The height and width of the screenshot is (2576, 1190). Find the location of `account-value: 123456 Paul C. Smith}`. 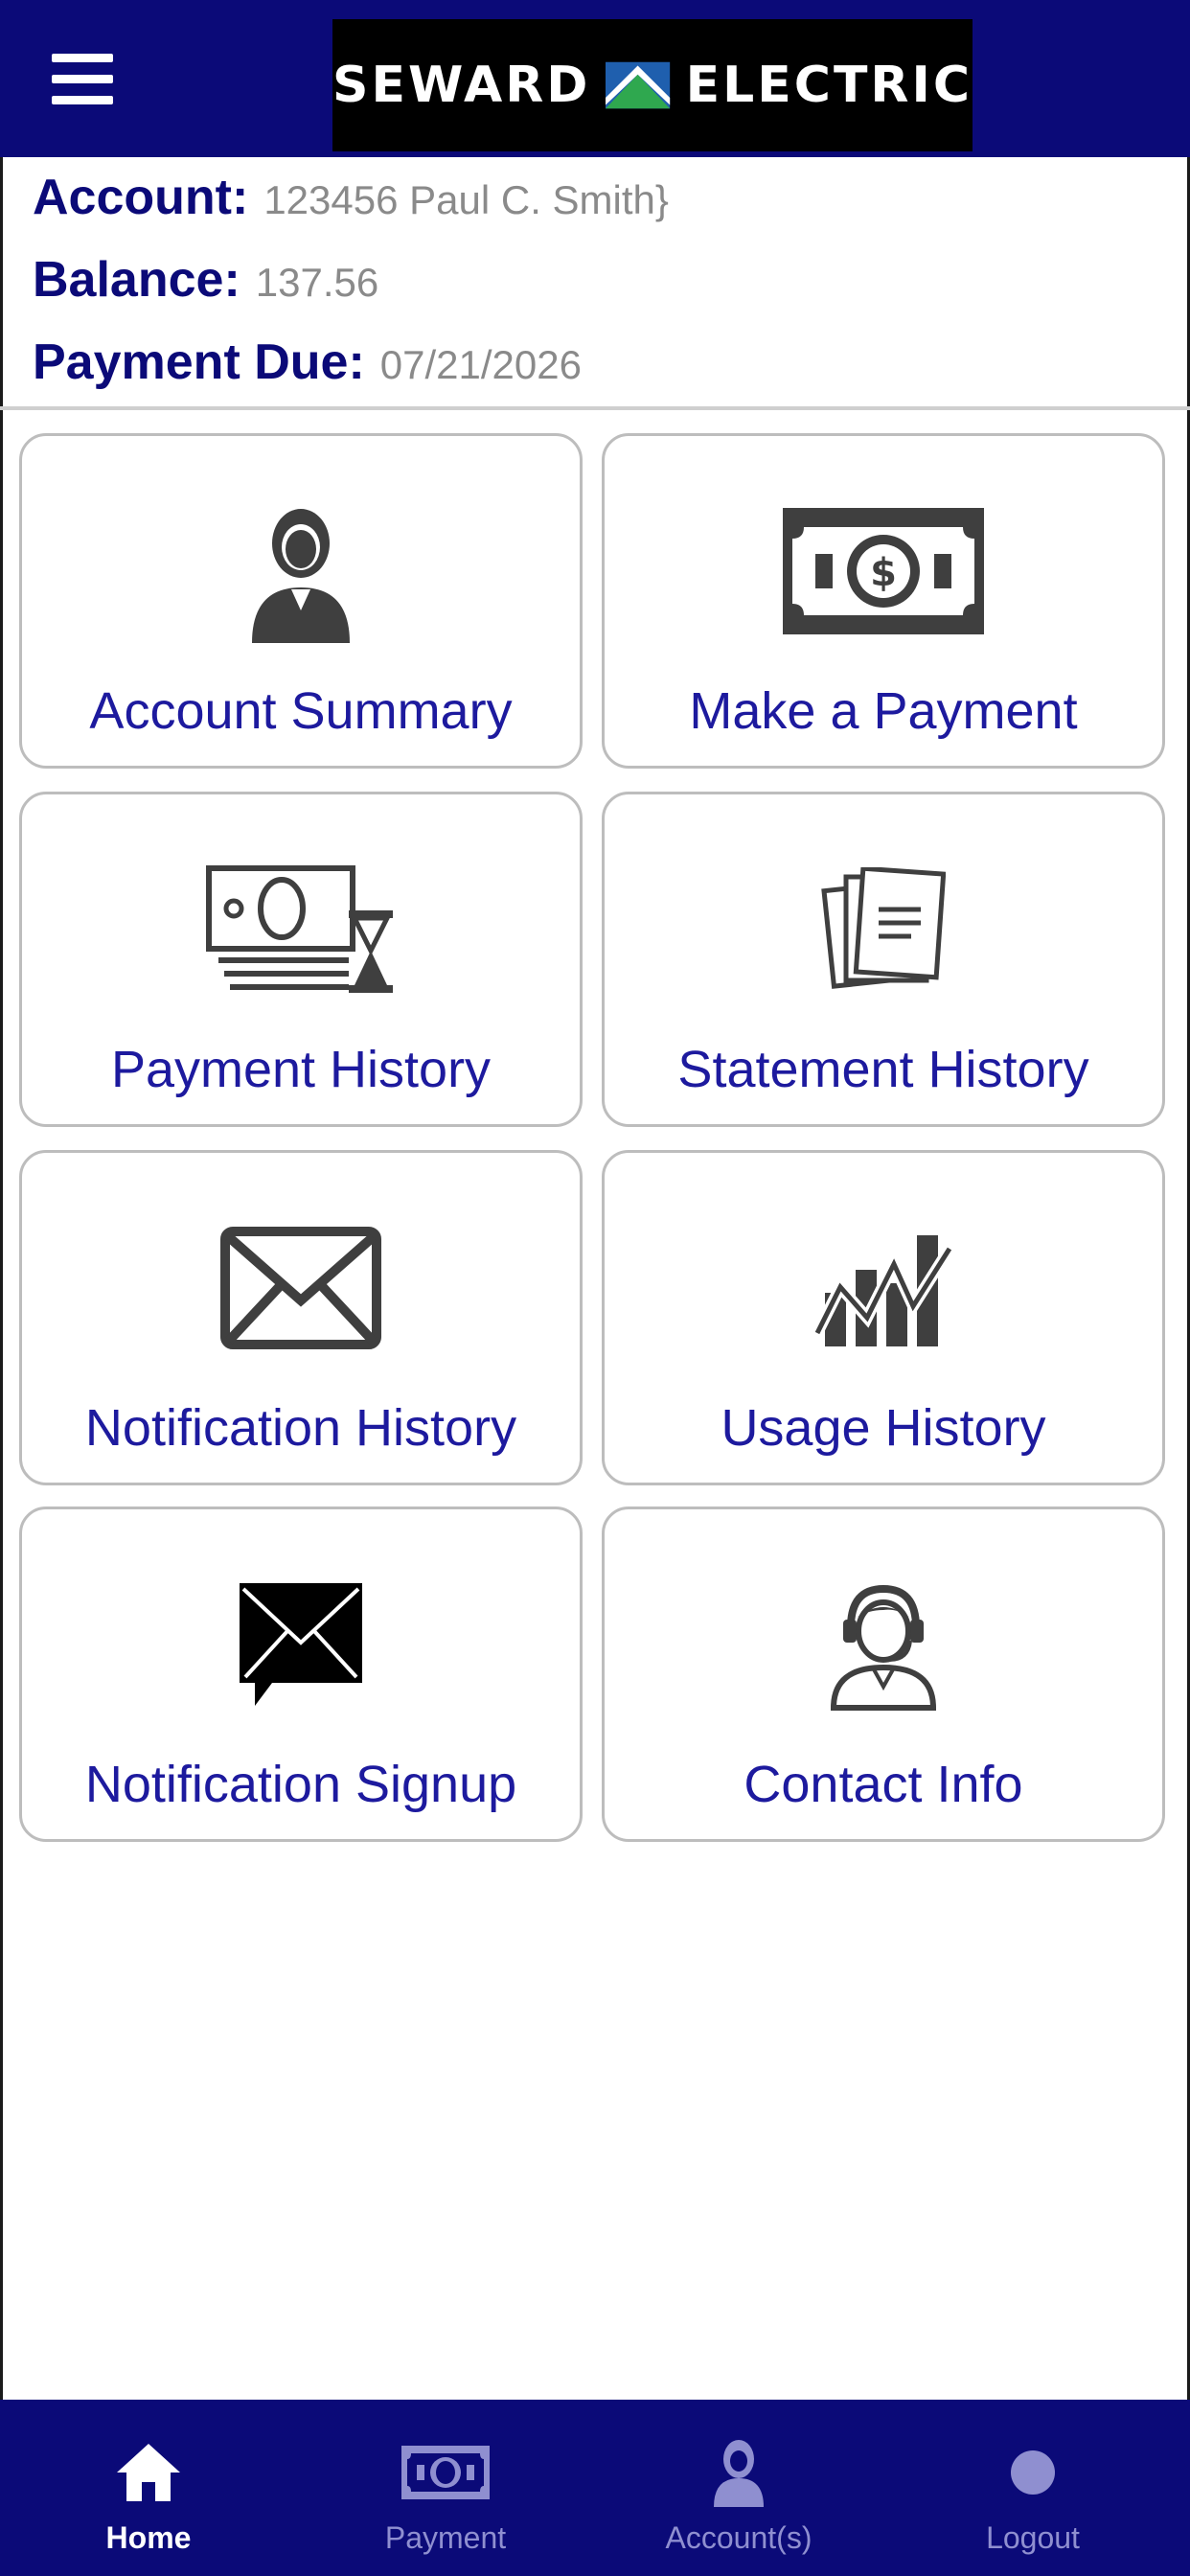

account-value: 123456 Paul C. Smith} is located at coordinates (466, 199).